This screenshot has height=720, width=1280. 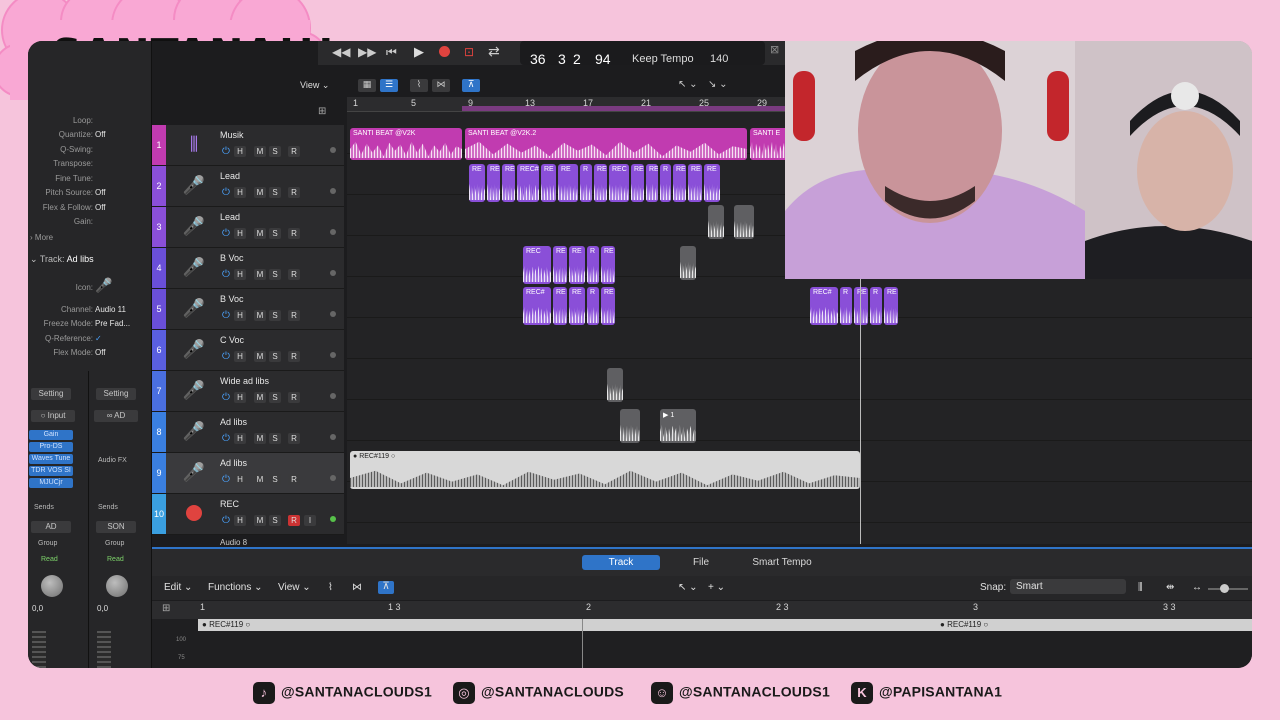 I want to click on pointer-tool-icon: ↖ ⌄, so click(x=688, y=587).